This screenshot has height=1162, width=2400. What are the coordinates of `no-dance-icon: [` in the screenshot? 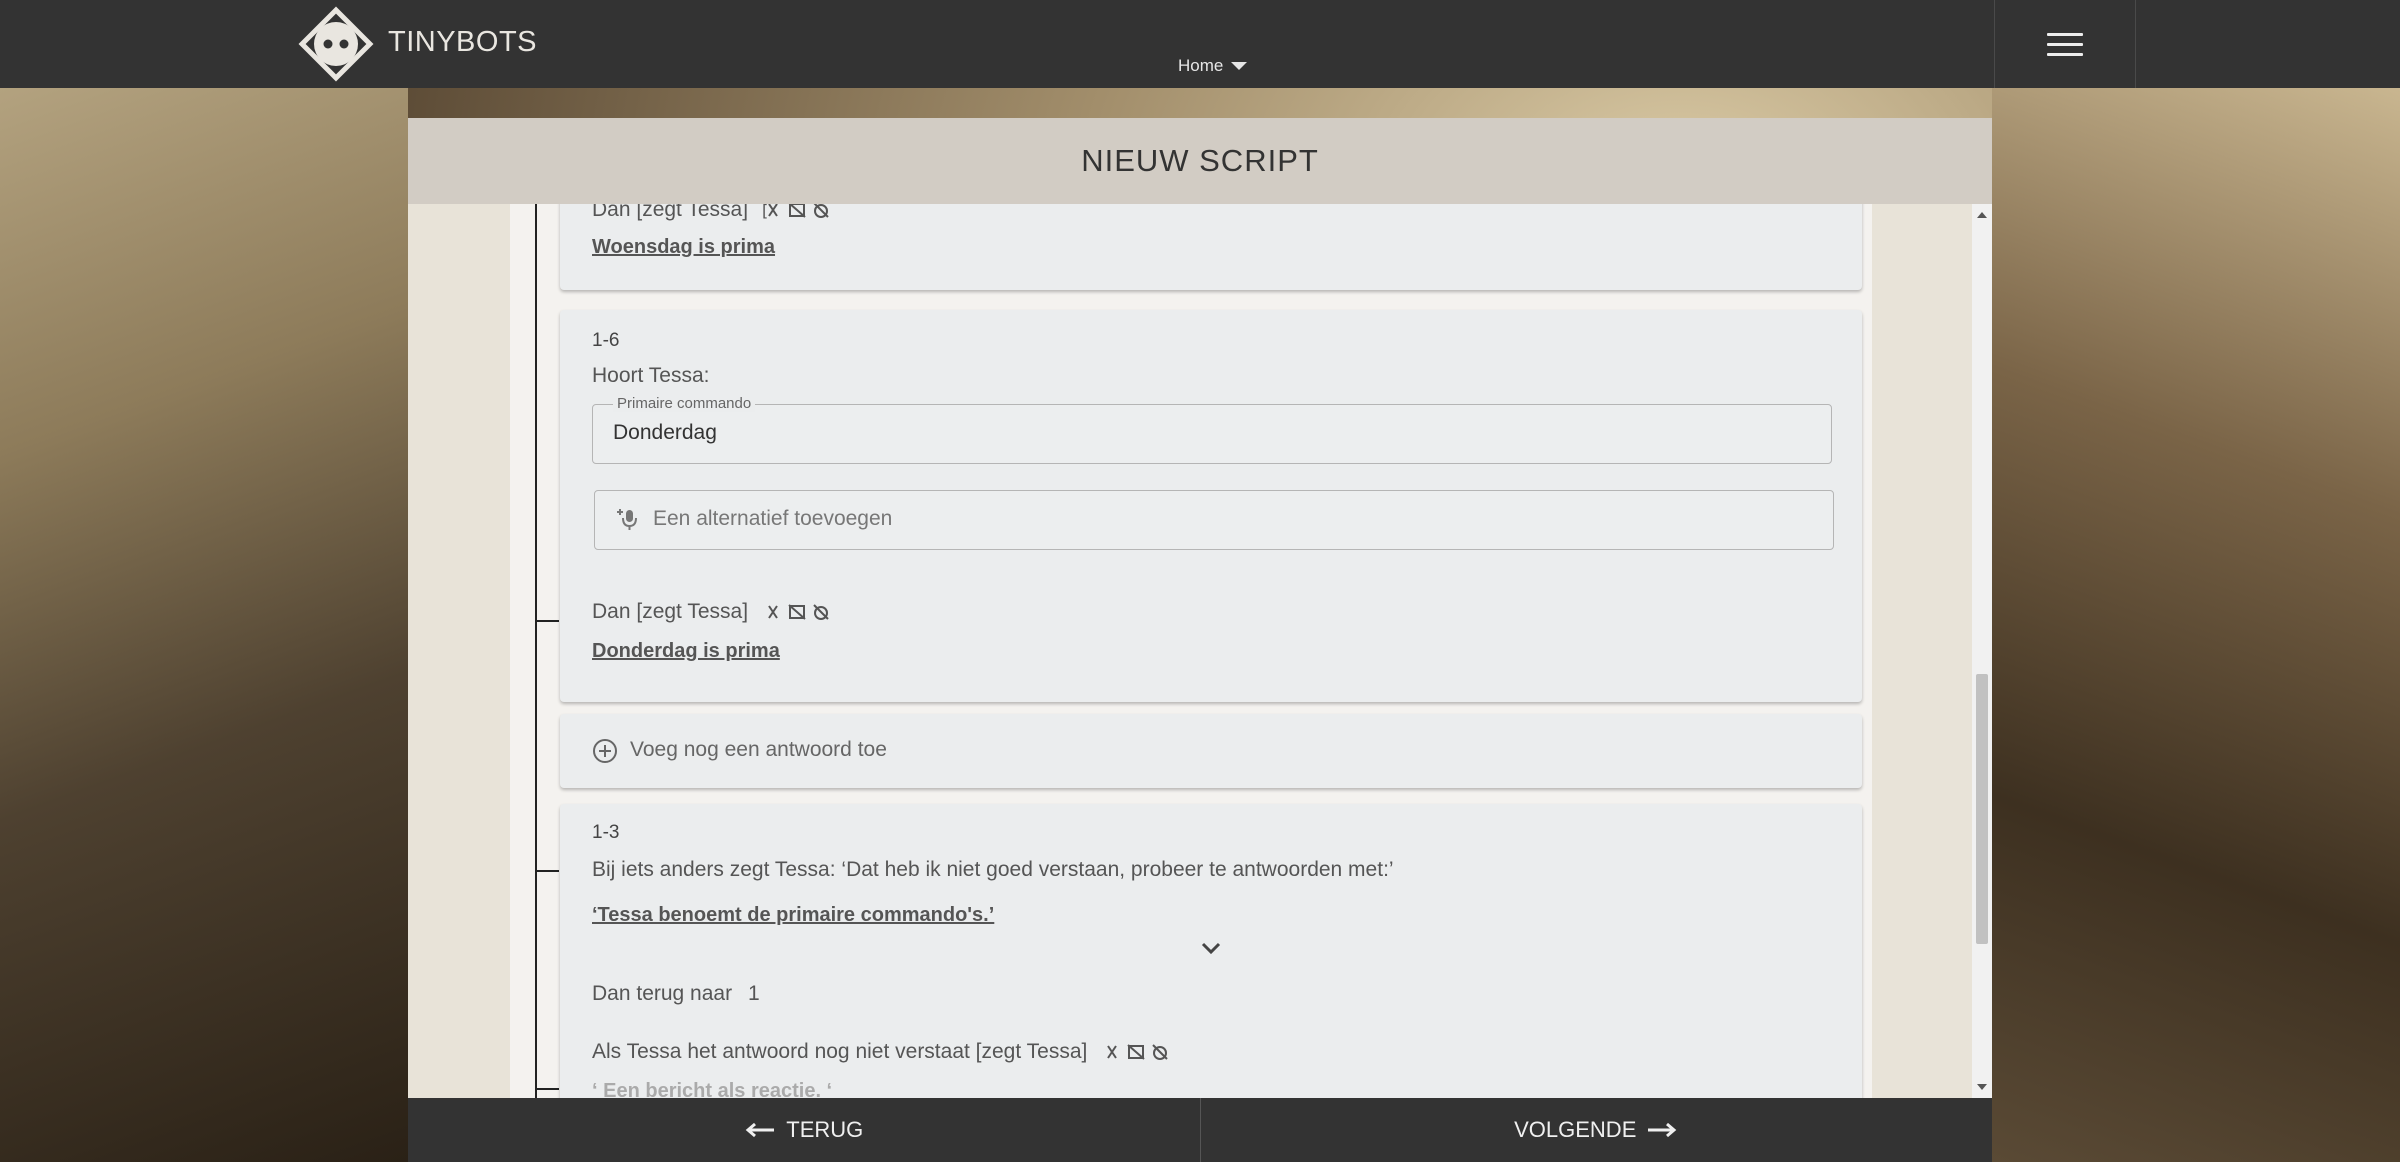 It's located at (773, 212).